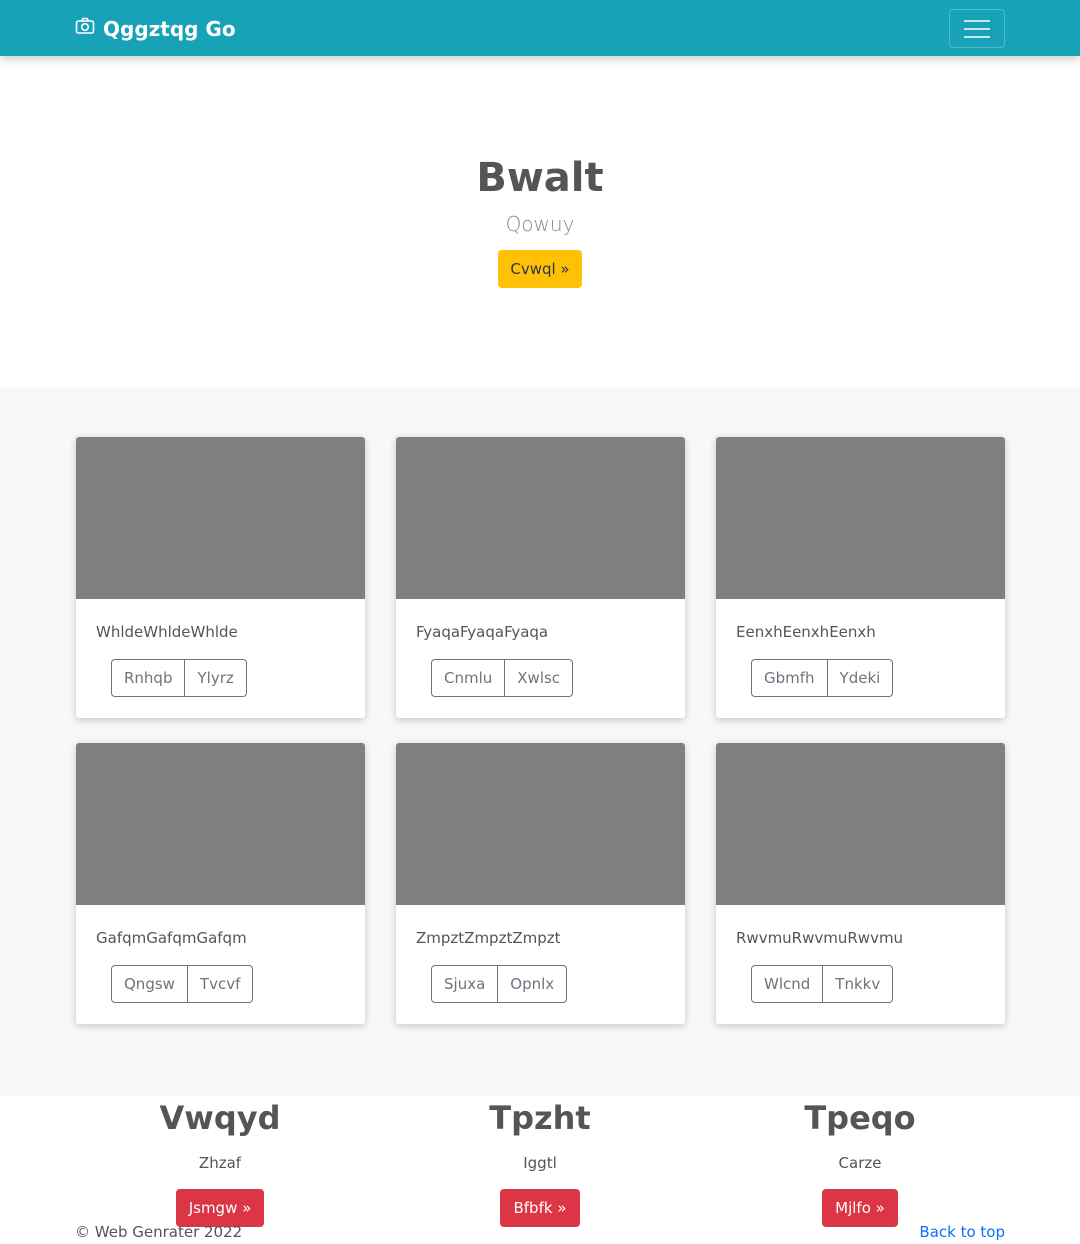 The width and height of the screenshot is (1080, 1244). I want to click on feature-text: Iggtl, so click(540, 1163).